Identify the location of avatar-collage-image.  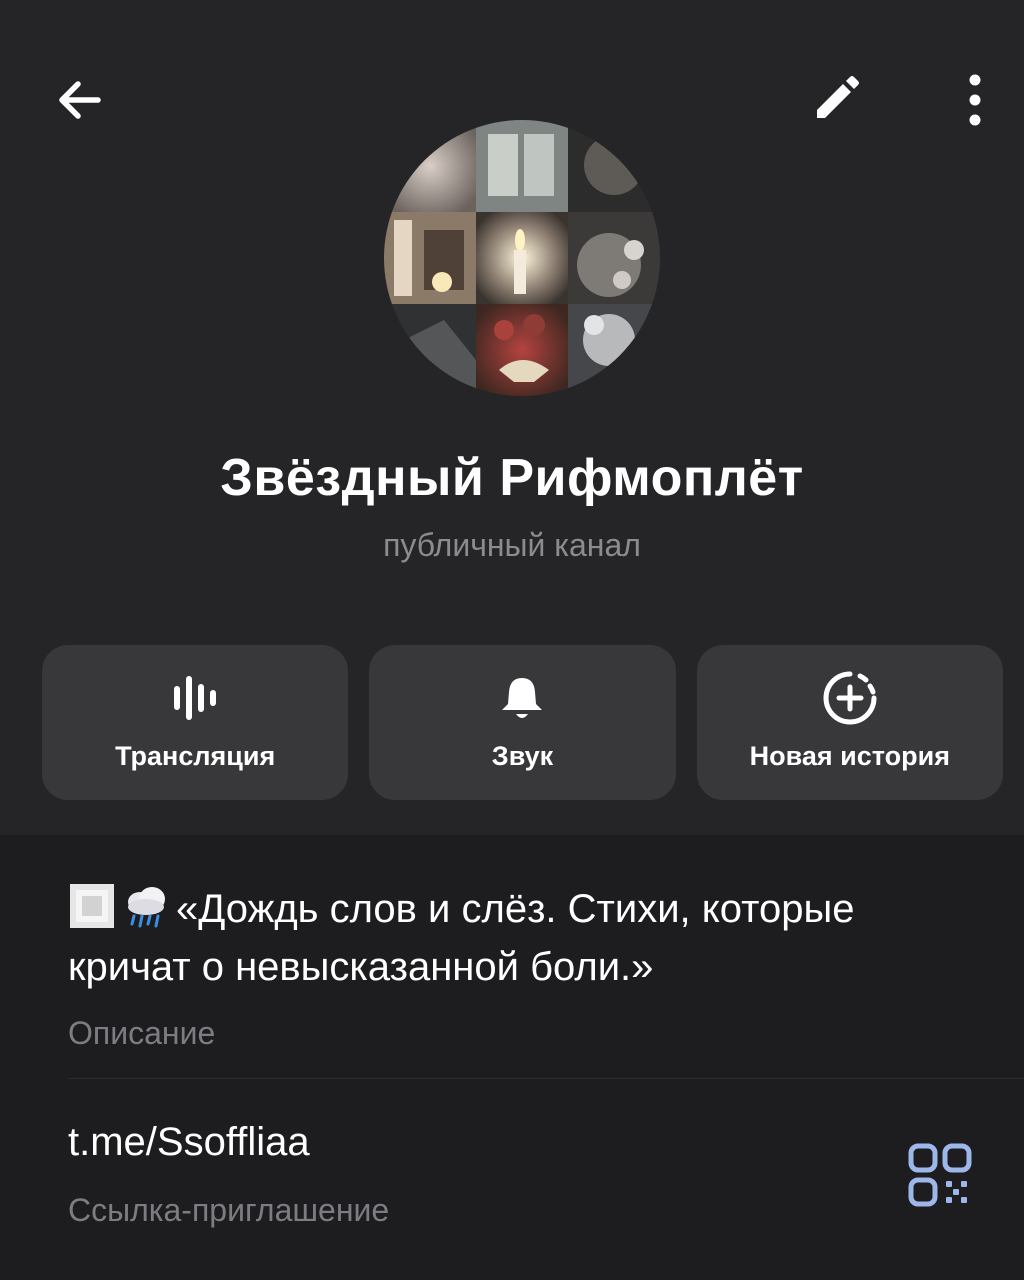
(522, 258).